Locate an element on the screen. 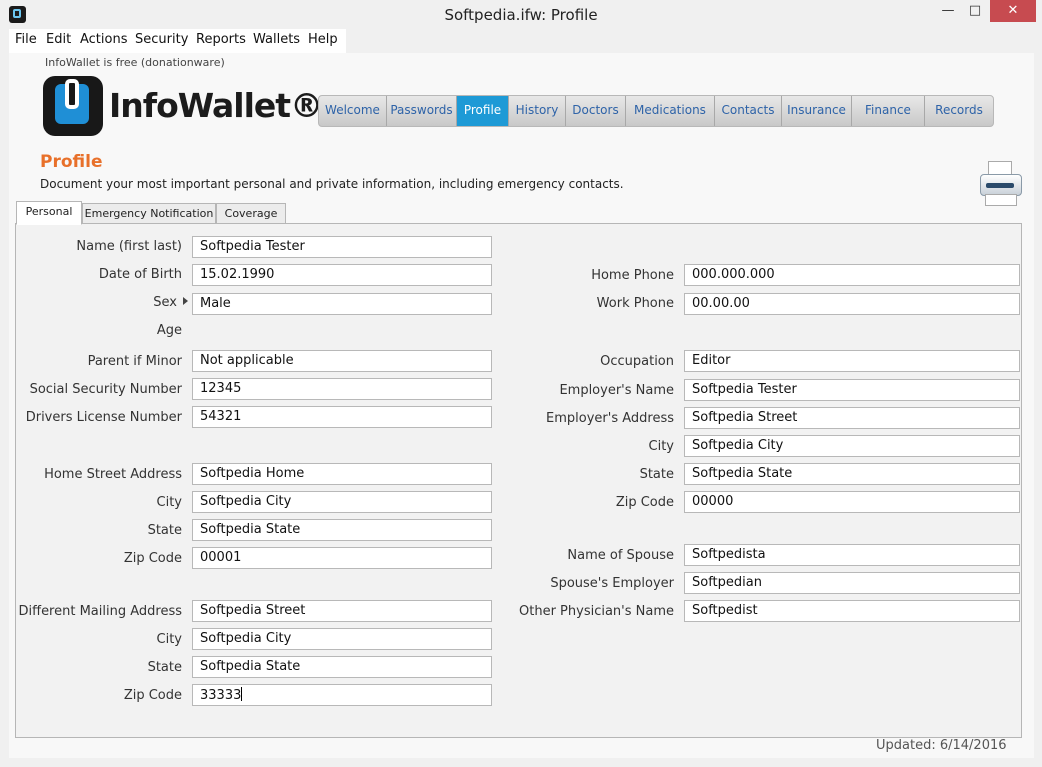 The image size is (1042, 767). label-home-city: City is located at coordinates (169, 502).